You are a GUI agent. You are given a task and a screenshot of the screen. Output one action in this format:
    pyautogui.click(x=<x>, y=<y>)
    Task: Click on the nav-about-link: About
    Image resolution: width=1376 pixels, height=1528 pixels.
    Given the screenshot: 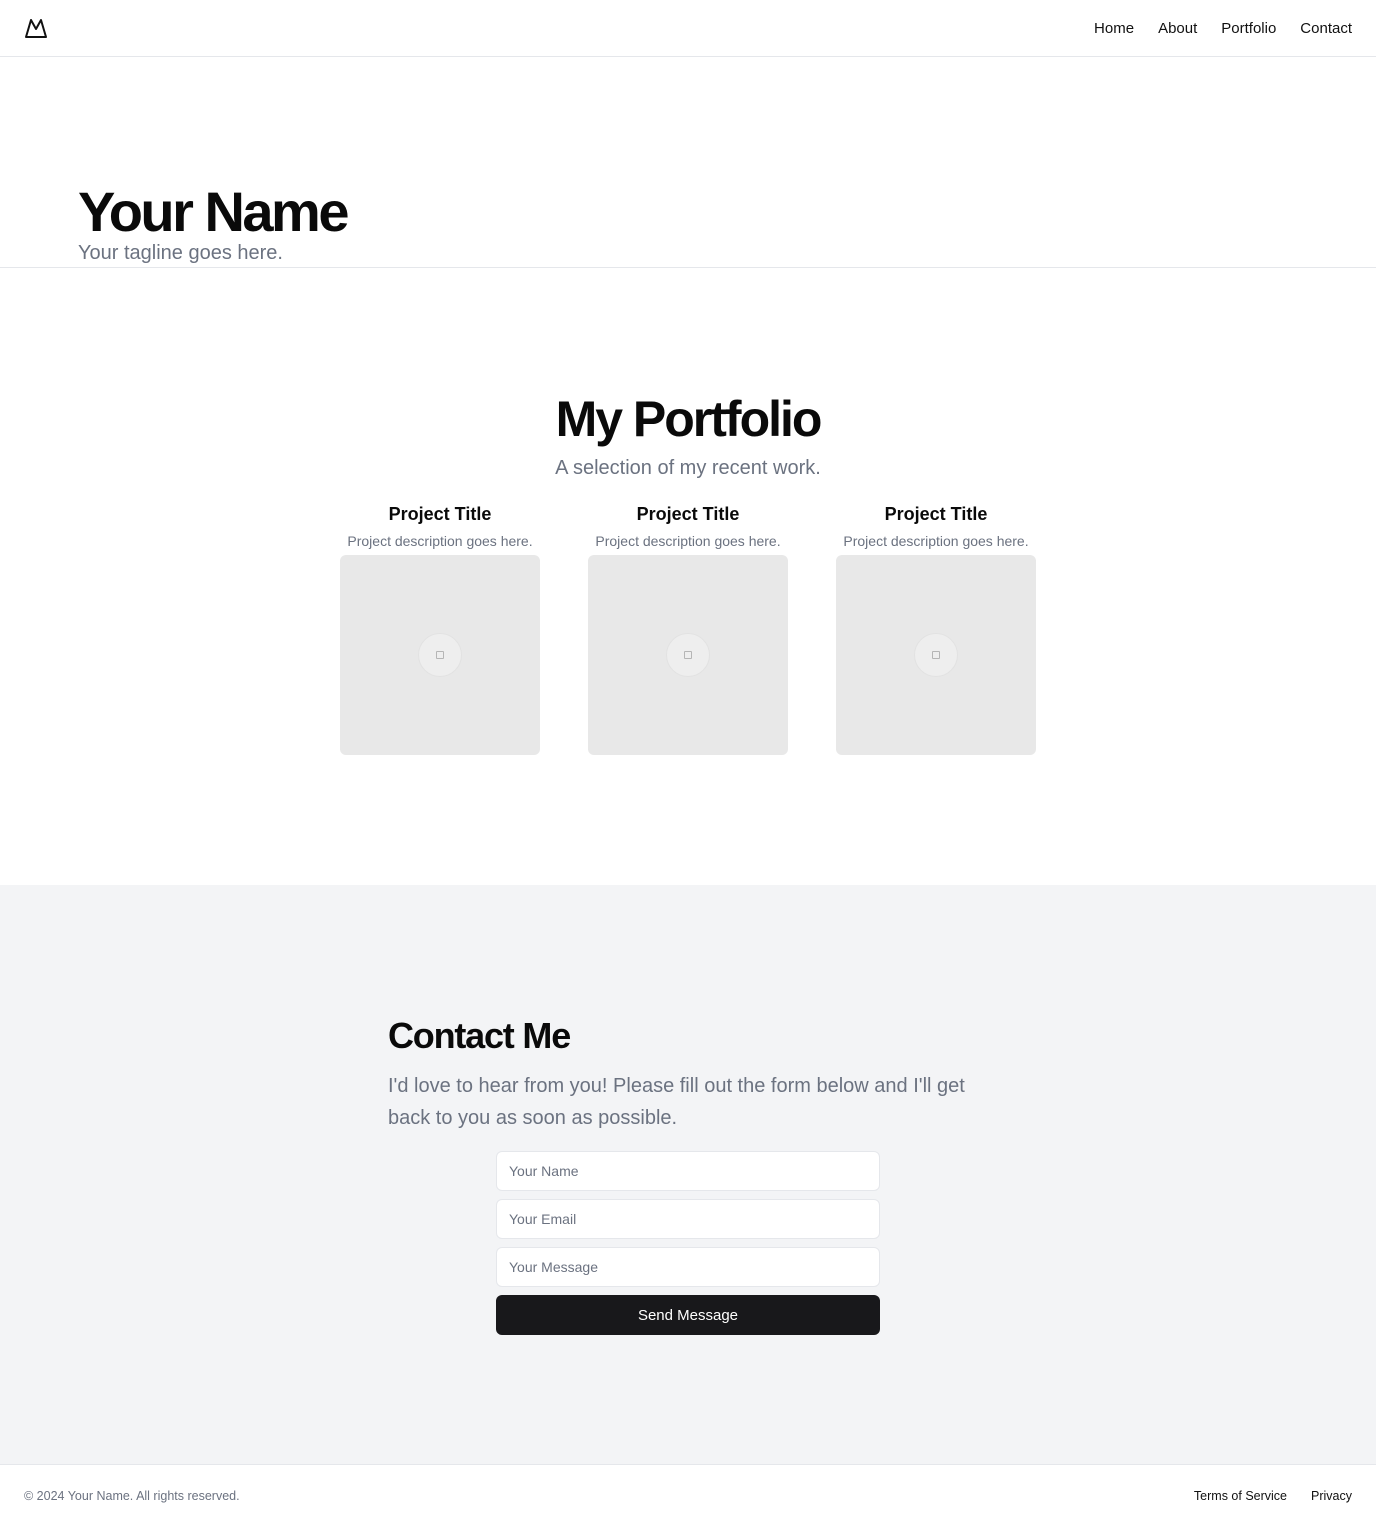 What is the action you would take?
    pyautogui.click(x=1177, y=28)
    